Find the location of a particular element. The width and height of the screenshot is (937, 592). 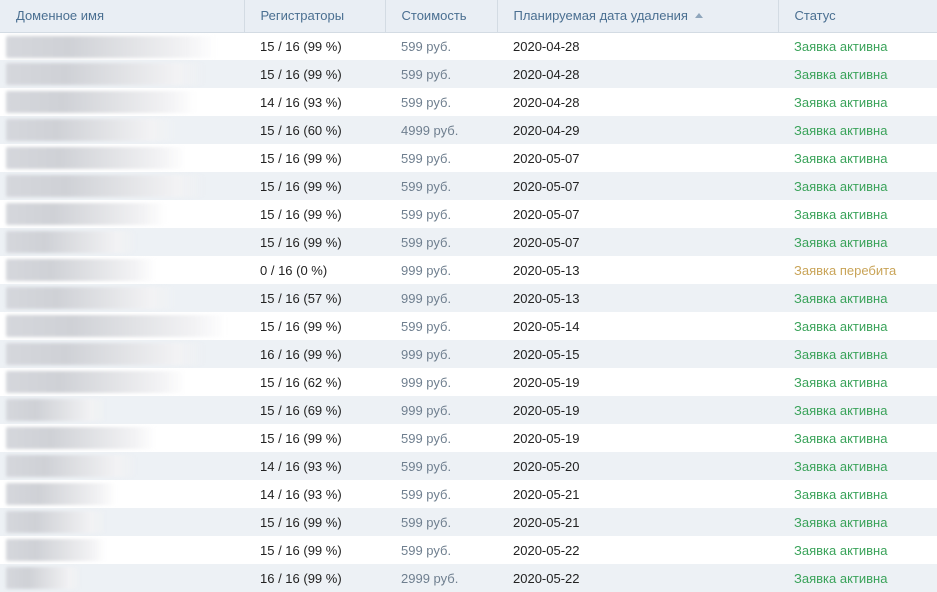

delete-date-cell: 2020-05-13 is located at coordinates (546, 298).